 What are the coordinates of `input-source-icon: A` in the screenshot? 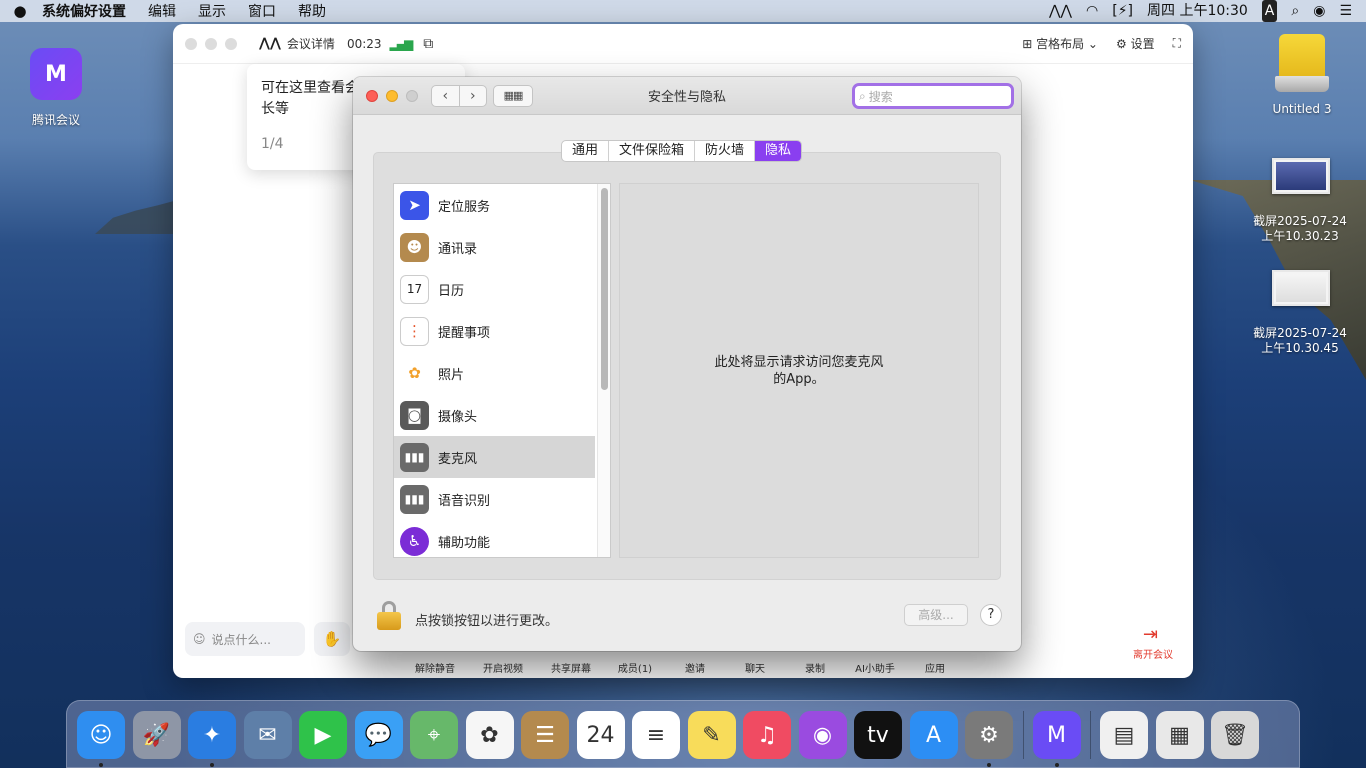 It's located at (1269, 11).